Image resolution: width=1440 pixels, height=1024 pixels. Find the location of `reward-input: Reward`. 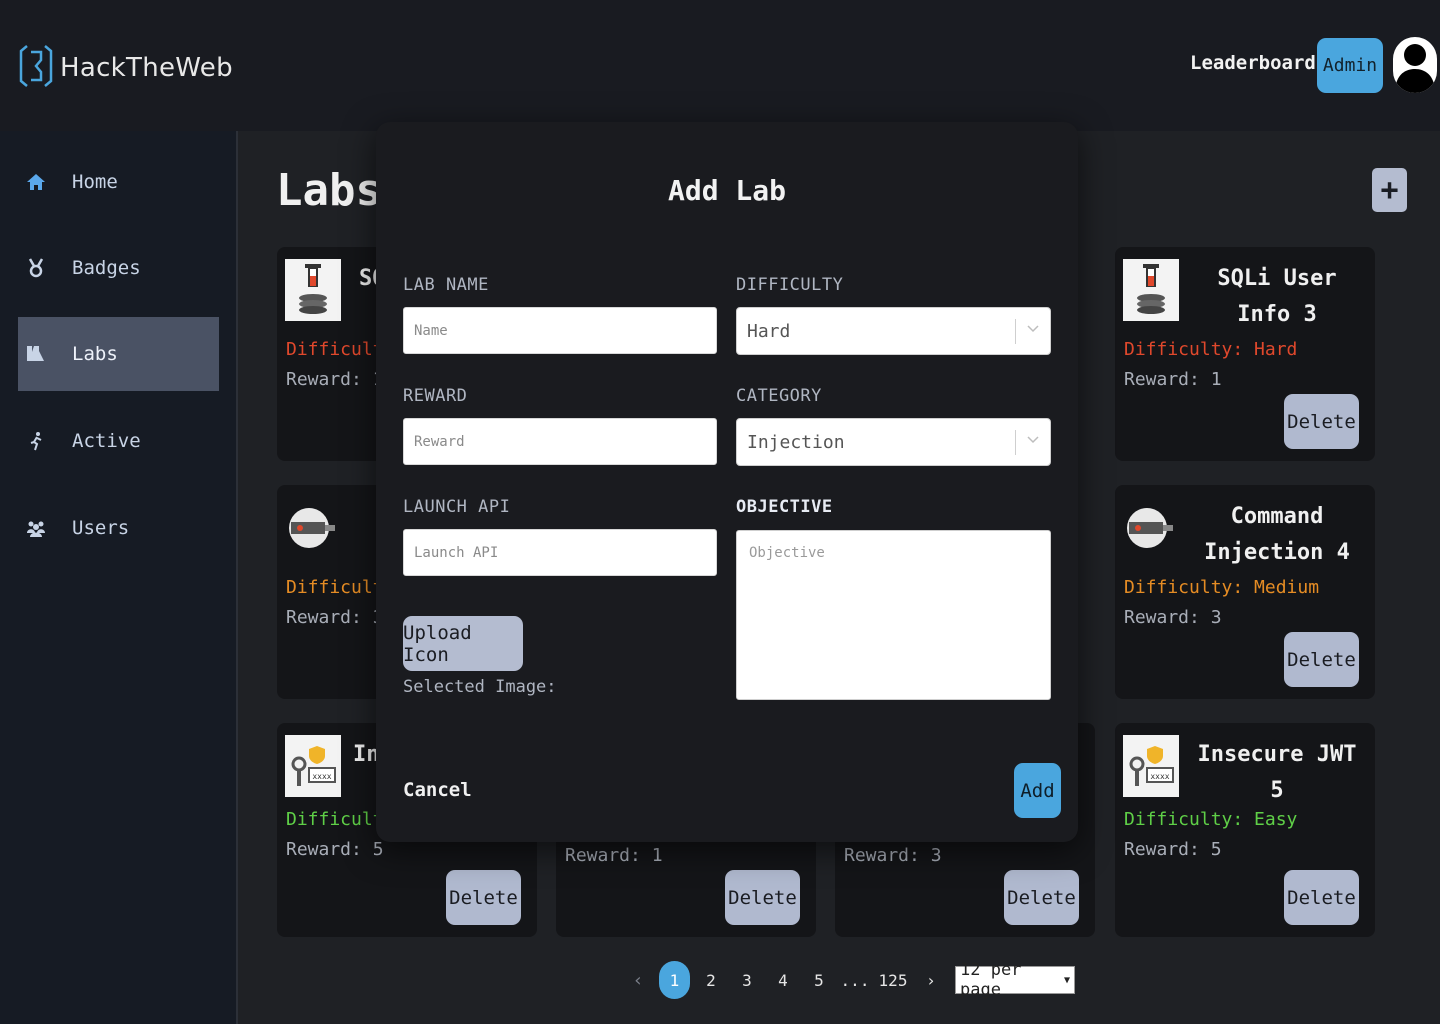

reward-input: Reward is located at coordinates (560, 441).